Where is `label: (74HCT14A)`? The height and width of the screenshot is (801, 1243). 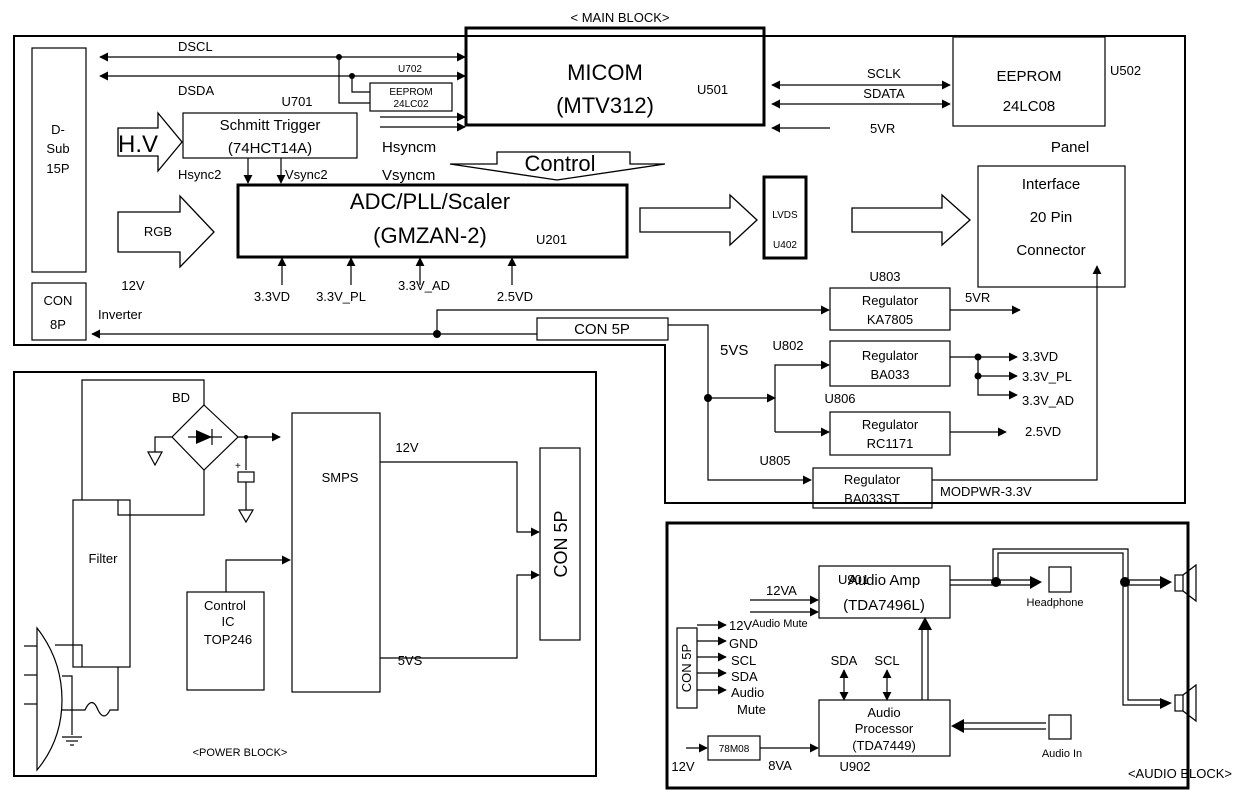 label: (74HCT14A) is located at coordinates (270, 148).